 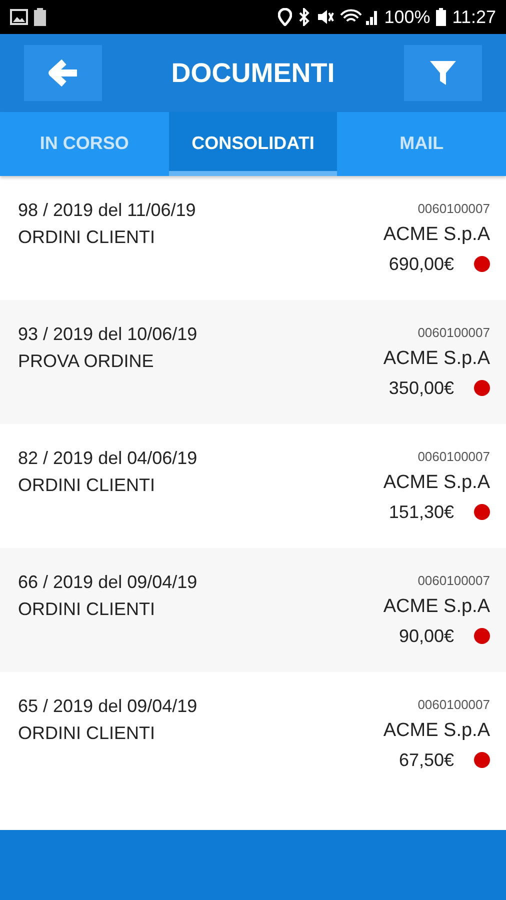 What do you see at coordinates (426, 636) in the screenshot?
I see `document-amount: 90,00€` at bounding box center [426, 636].